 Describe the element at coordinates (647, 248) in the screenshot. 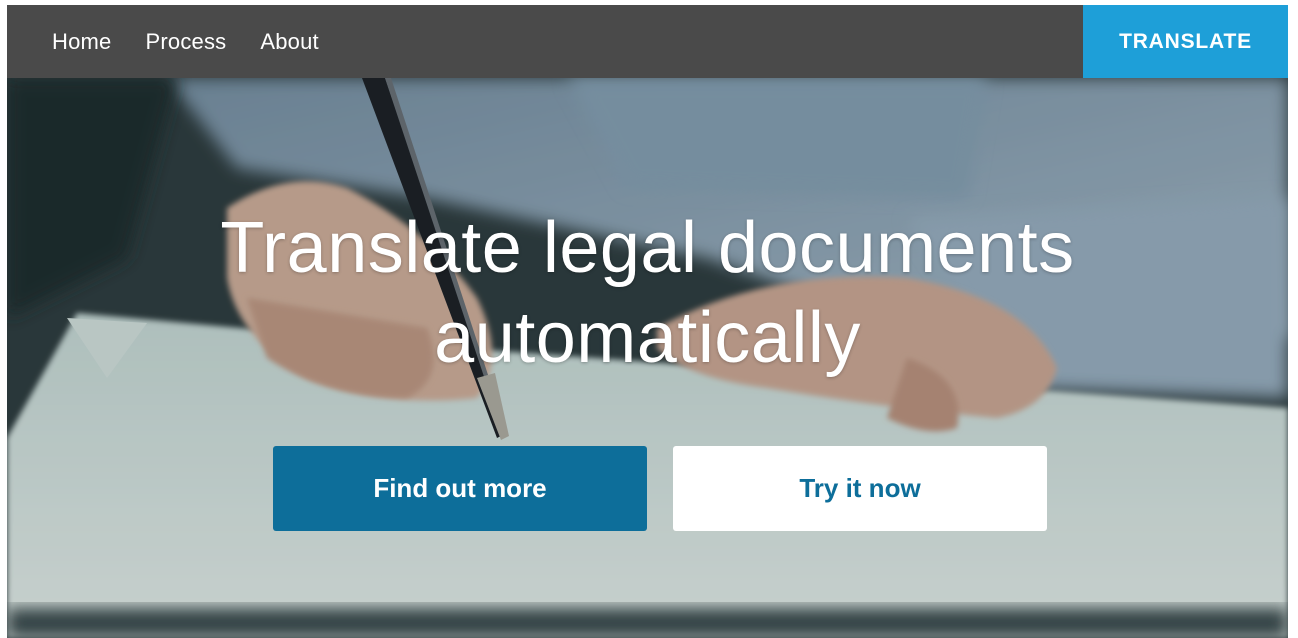

I see `hero-title-line1: Translate legal documents` at that location.